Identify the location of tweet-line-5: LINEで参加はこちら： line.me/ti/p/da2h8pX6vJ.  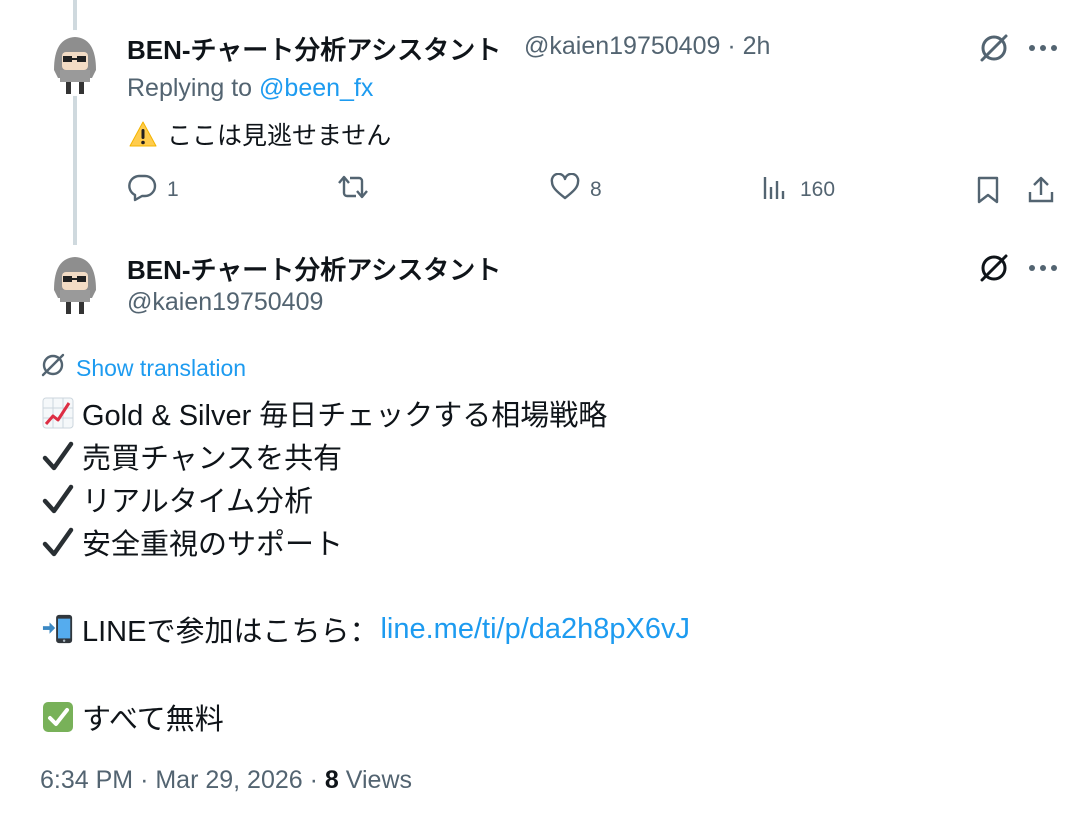
(366, 629).